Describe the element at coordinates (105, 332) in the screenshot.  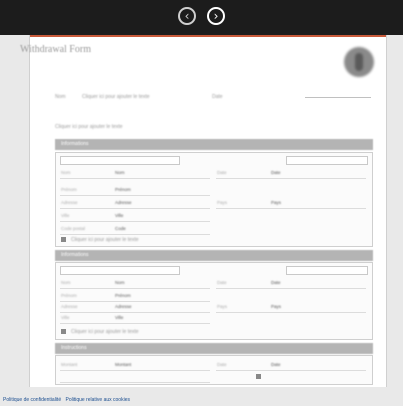
I see `block2-checkbox-label: Cliquer ici pour ajouter le texte` at that location.